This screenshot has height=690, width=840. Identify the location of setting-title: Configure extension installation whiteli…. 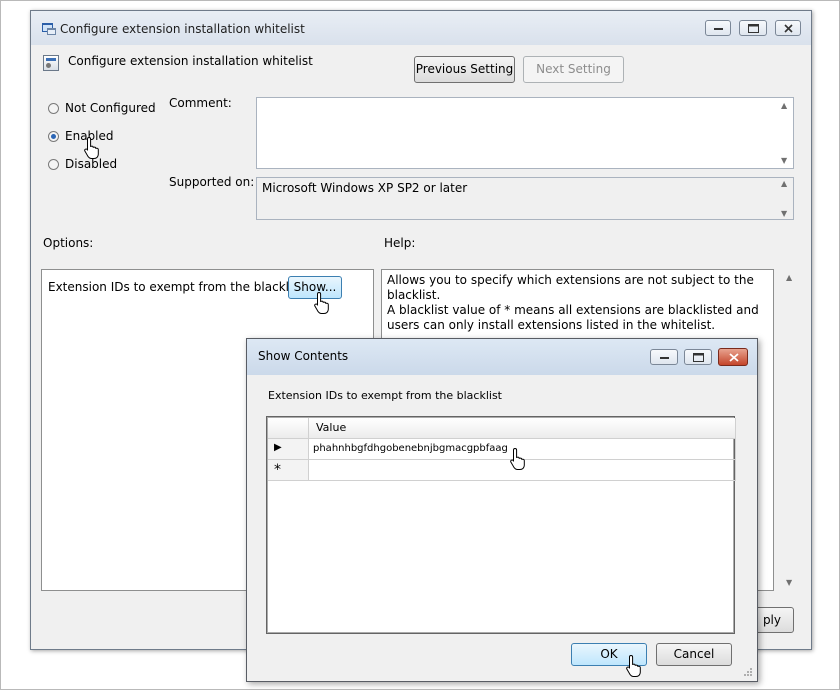
(190, 61).